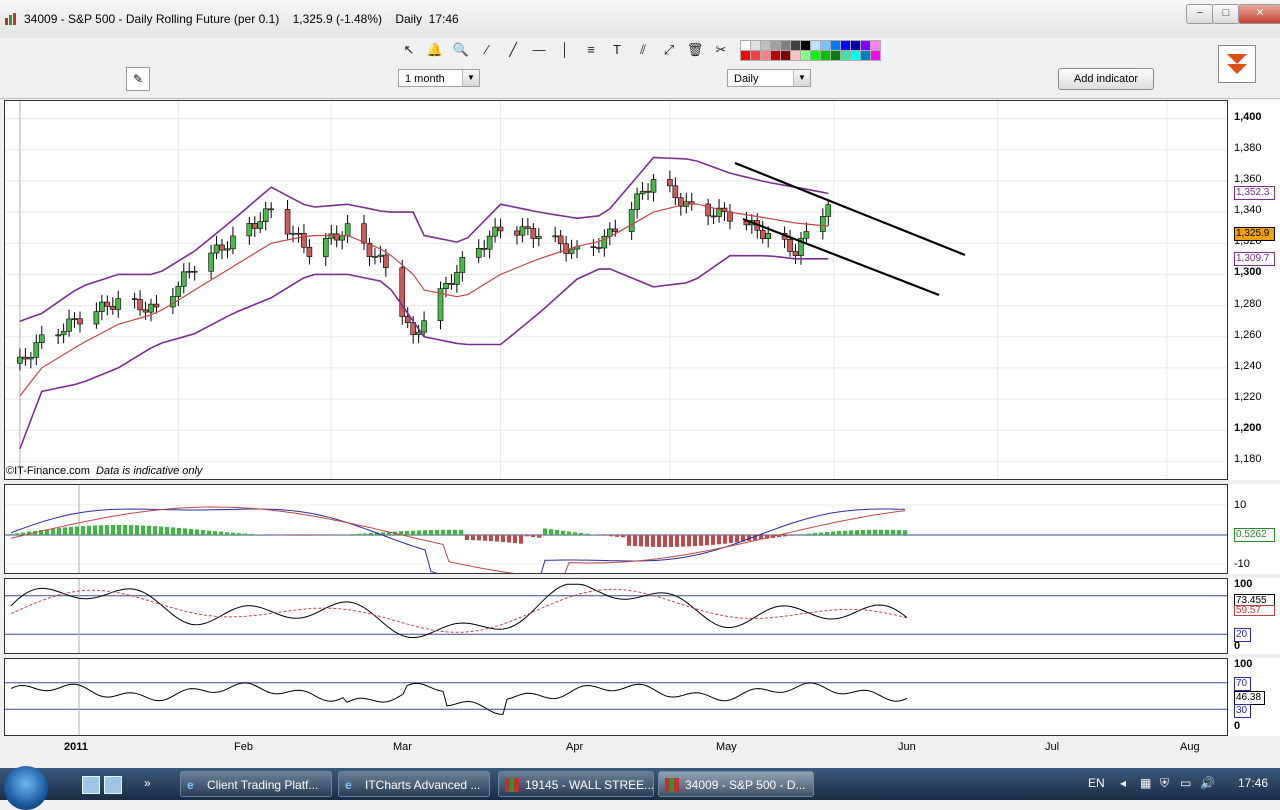 The height and width of the screenshot is (810, 1280). Describe the element at coordinates (113, 785) in the screenshot. I see `quick-launch-icon` at that location.